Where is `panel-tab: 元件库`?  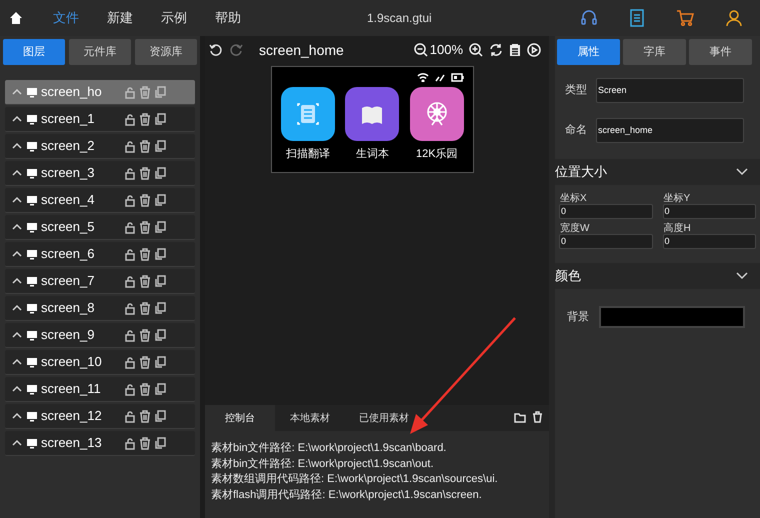 panel-tab: 元件库 is located at coordinates (100, 52).